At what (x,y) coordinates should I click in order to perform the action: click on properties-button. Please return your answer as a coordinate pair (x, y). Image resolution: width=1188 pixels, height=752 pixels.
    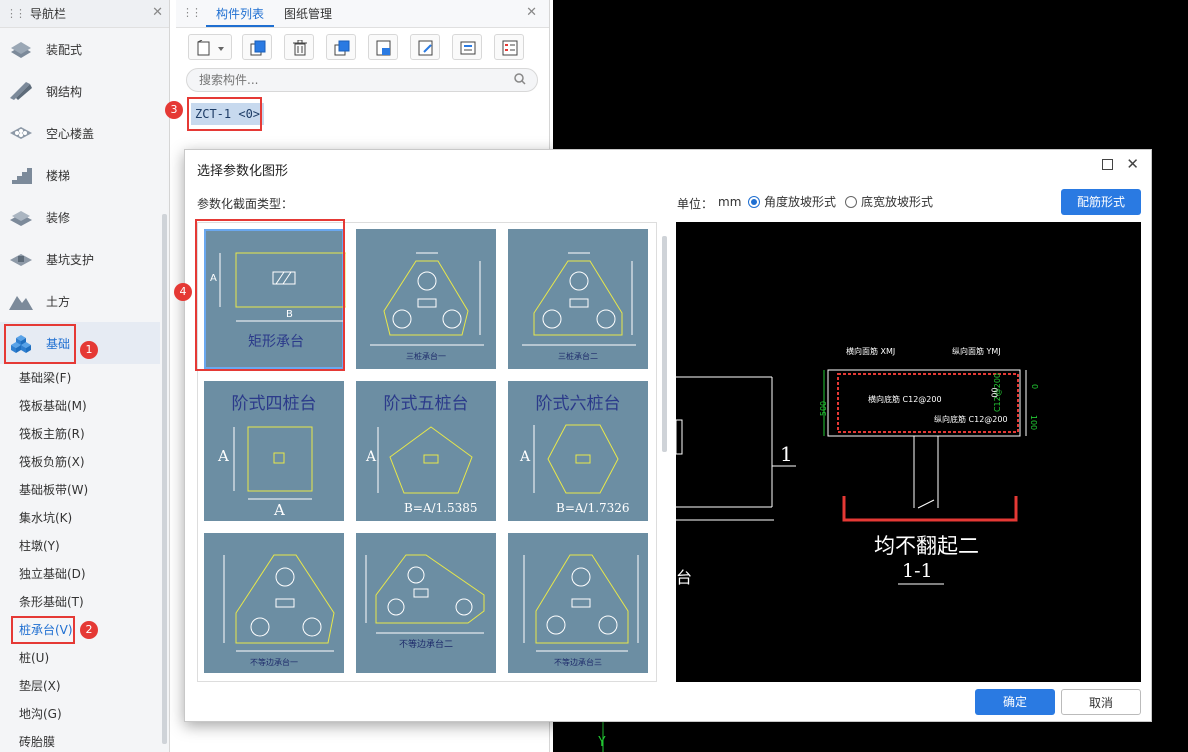
    Looking at the image, I should click on (467, 47).